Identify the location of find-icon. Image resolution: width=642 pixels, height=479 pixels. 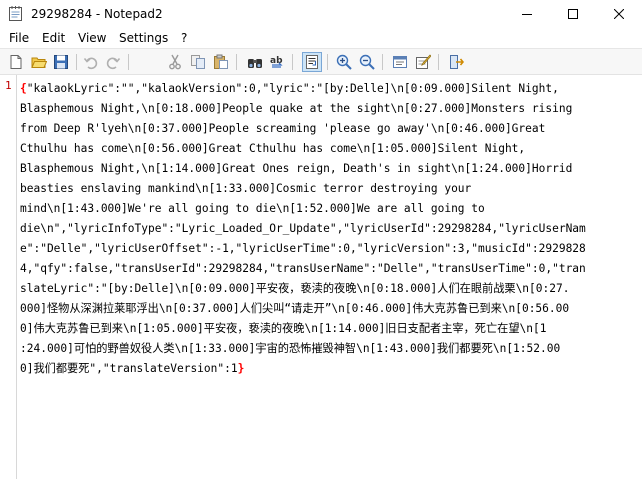
(255, 63).